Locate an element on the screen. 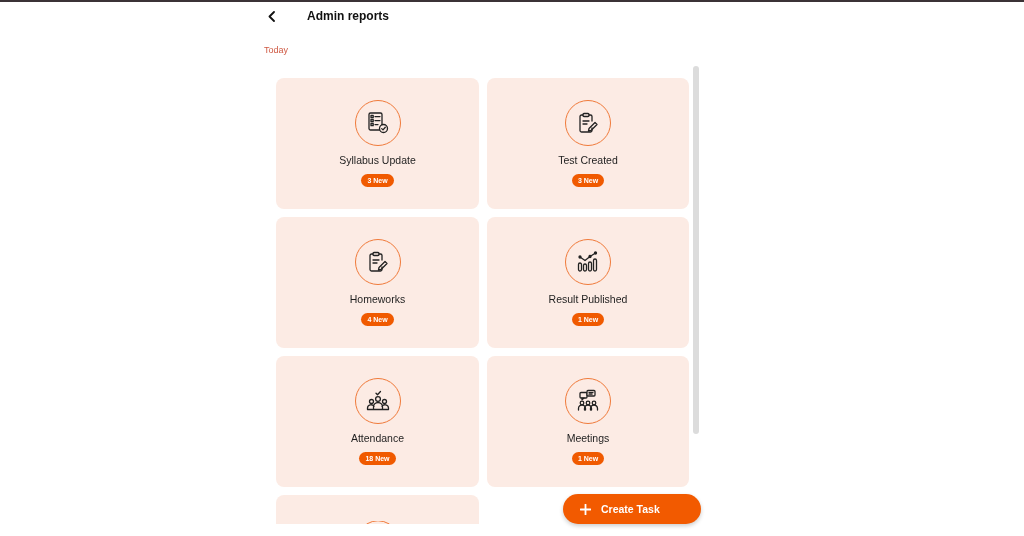 This screenshot has height=536, width=1024. card-title: Result Published is located at coordinates (588, 299).